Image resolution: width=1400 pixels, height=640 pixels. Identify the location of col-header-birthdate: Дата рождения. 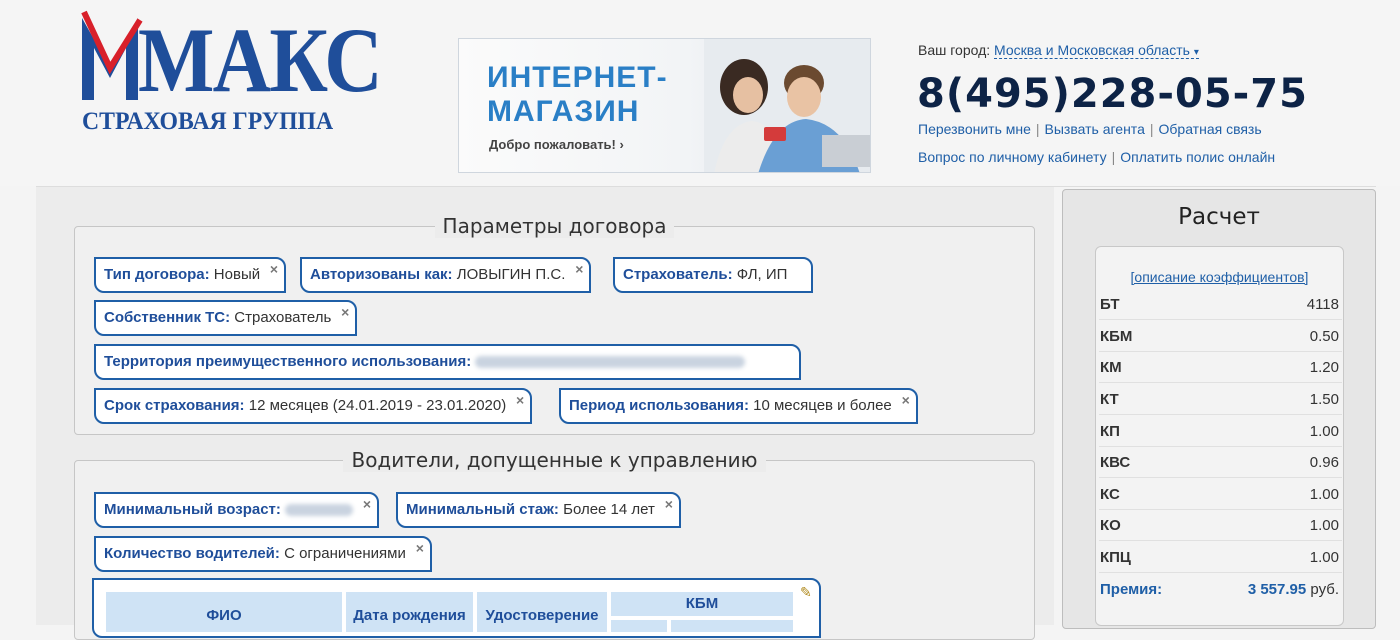
(409, 612).